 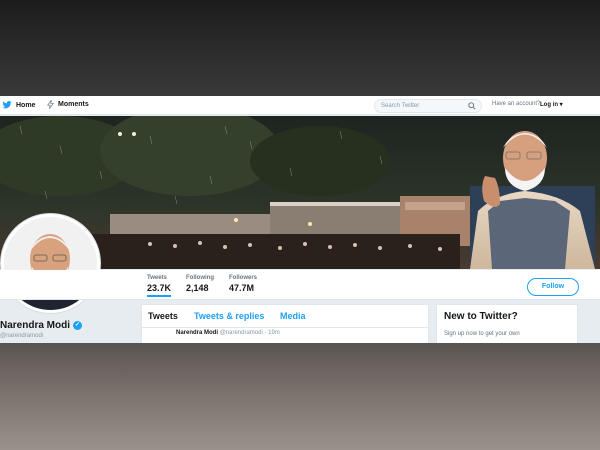 What do you see at coordinates (400, 106) in the screenshot?
I see `search-placeholder: Search Twitter` at bounding box center [400, 106].